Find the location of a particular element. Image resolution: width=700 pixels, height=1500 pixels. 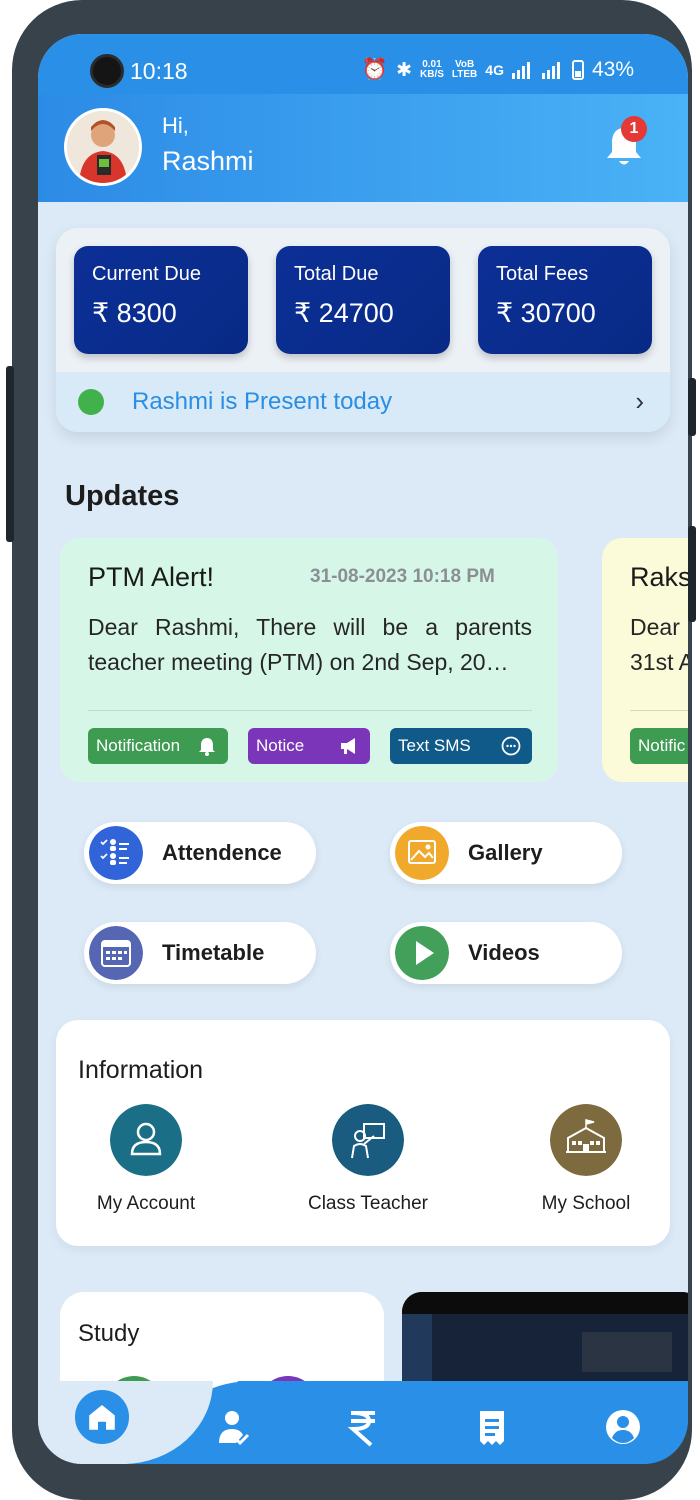

user-name: Rashmi is located at coordinates (208, 161).